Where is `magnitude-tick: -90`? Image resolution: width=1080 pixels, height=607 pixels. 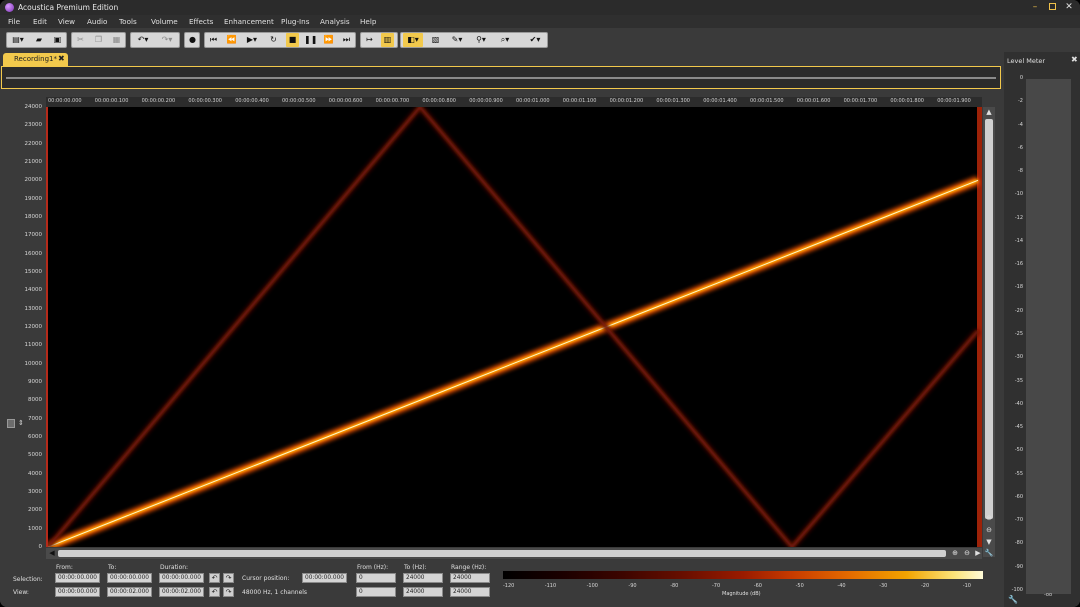 magnitude-tick: -90 is located at coordinates (632, 586).